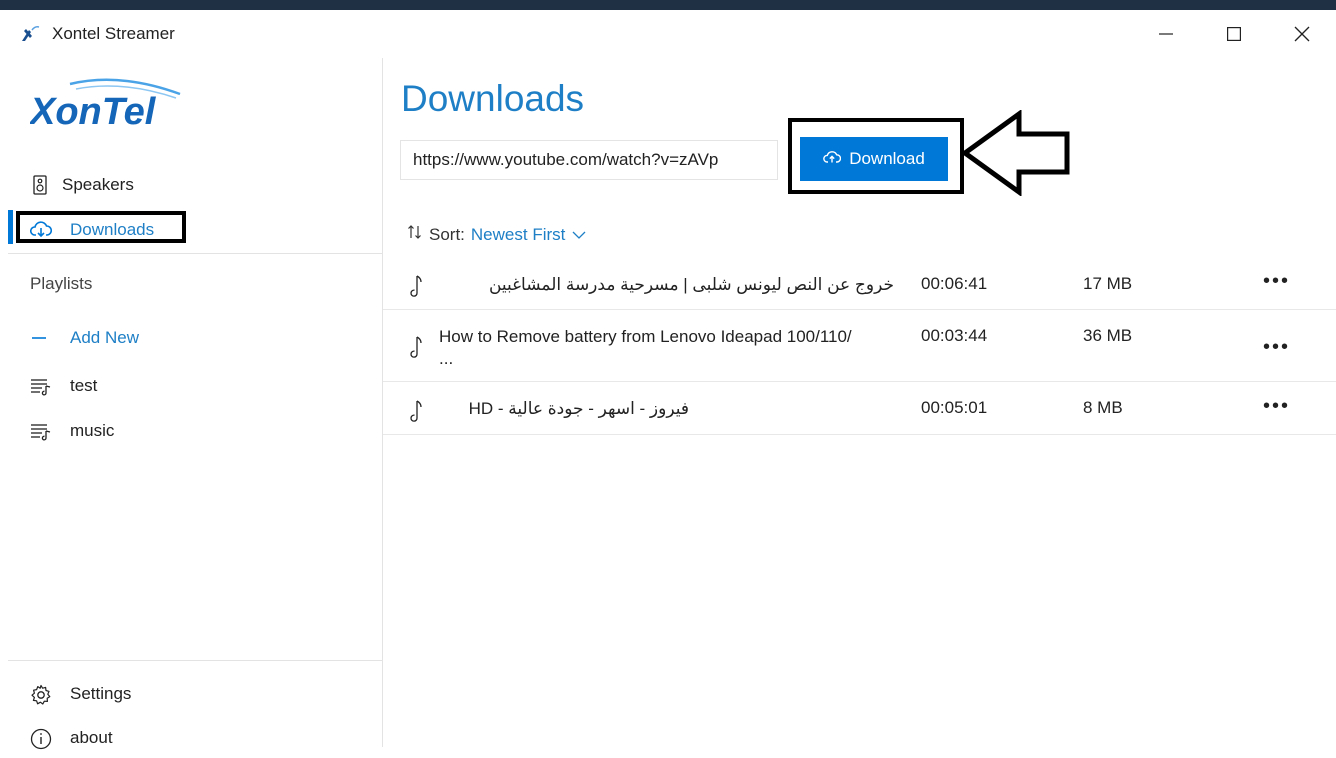 The width and height of the screenshot is (1336, 758). What do you see at coordinates (887, 158) in the screenshot?
I see `download-button-label: Download` at bounding box center [887, 158].